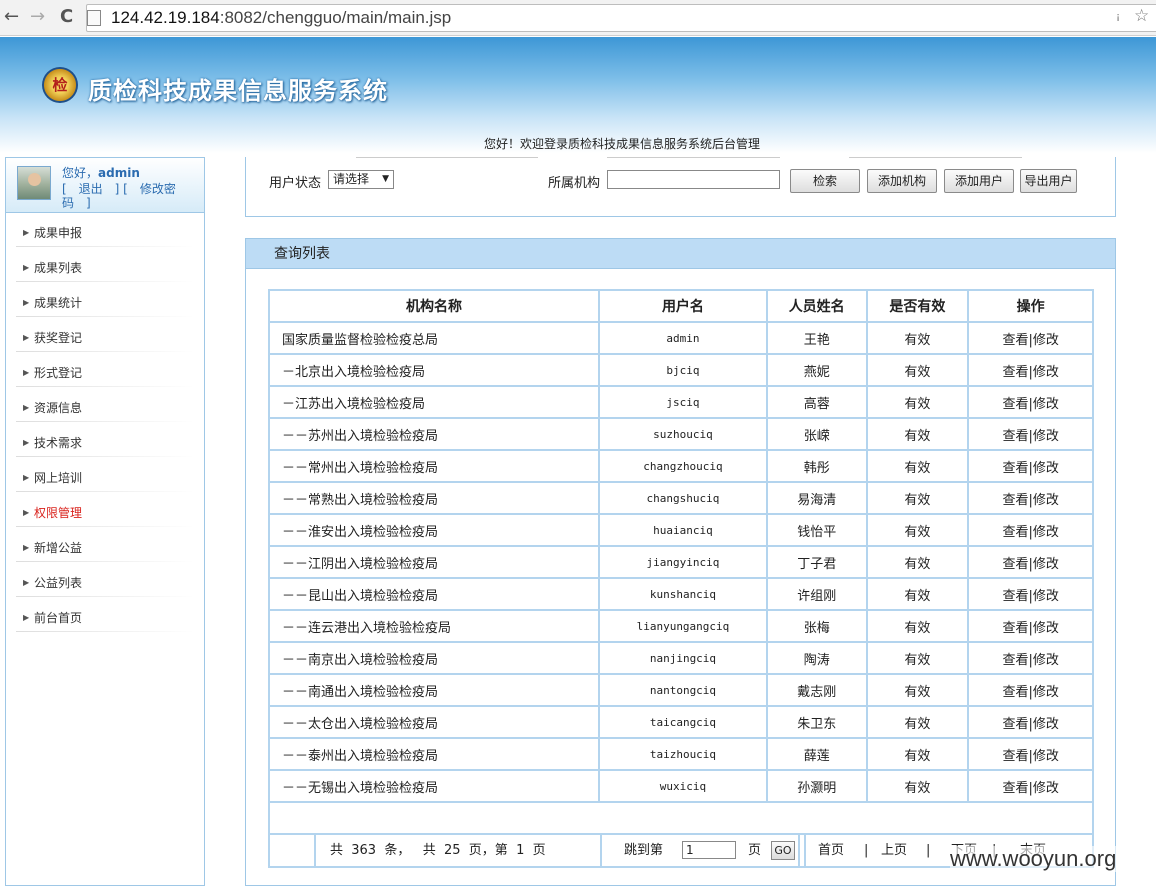 The image size is (1156, 886). Describe the element at coordinates (105, 545) in the screenshot. I see `sidebar-item: ▶ 新增公益` at that location.